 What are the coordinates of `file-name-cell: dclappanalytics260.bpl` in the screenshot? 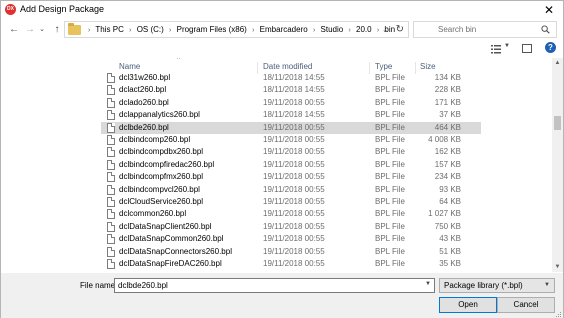 It's located at (159, 115).